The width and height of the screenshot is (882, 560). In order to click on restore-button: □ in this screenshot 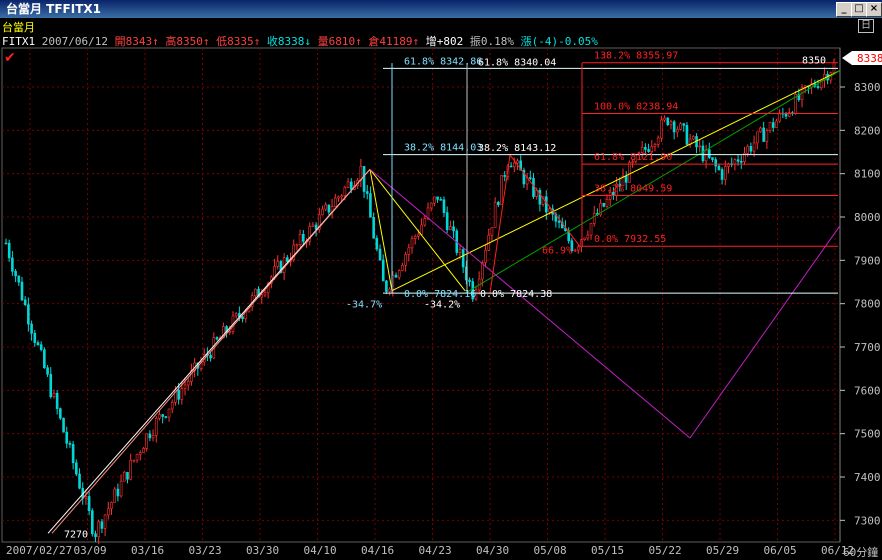, I will do `click(859, 9)`.